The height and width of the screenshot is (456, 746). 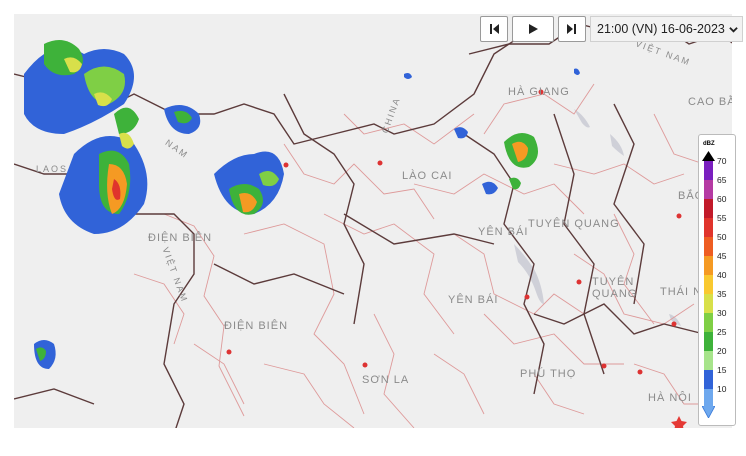 What do you see at coordinates (722, 313) in the screenshot?
I see `legend-tick-30: 30` at bounding box center [722, 313].